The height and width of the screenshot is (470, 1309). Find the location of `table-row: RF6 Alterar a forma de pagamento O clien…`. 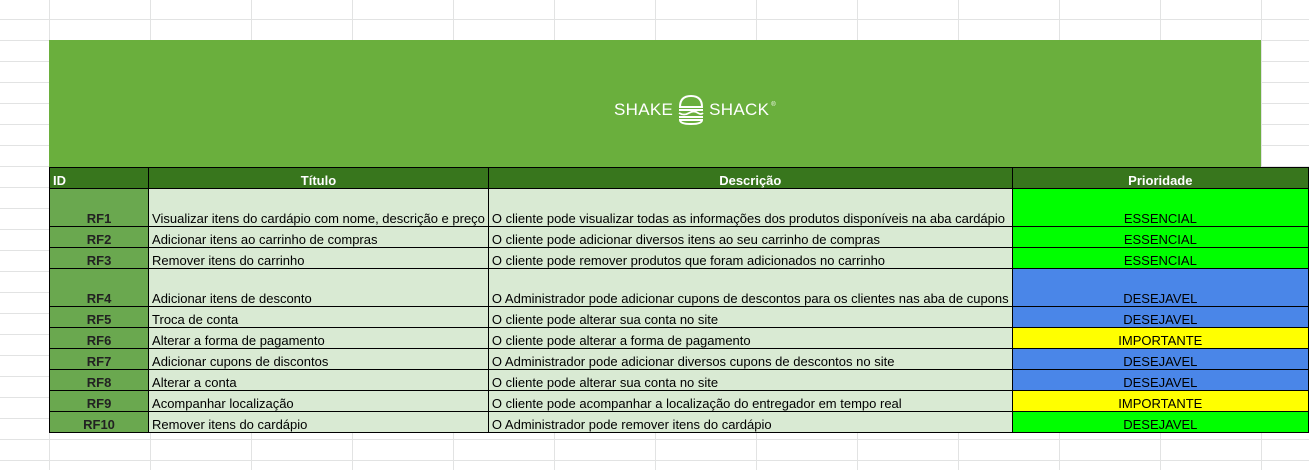

table-row: RF6 Alterar a forma de pagamento O clien… is located at coordinates (678, 338).